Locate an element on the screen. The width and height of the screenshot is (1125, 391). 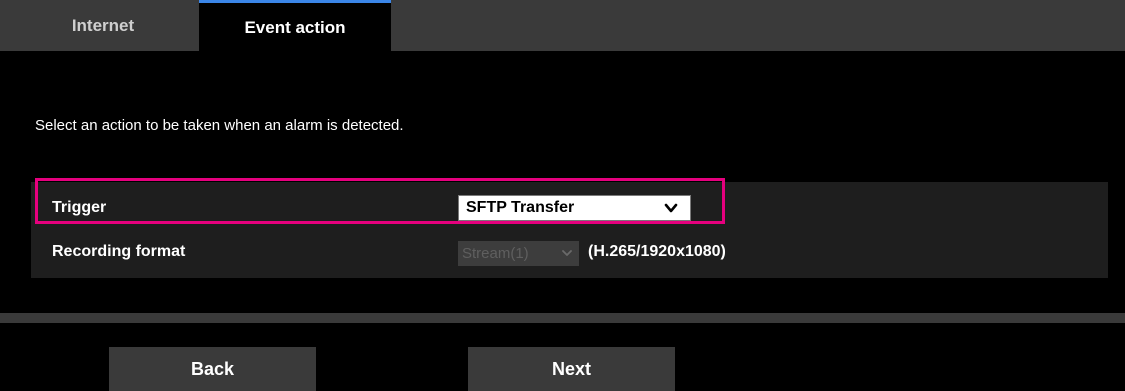
trigger-select: SFTP Transfer is located at coordinates (574, 208).